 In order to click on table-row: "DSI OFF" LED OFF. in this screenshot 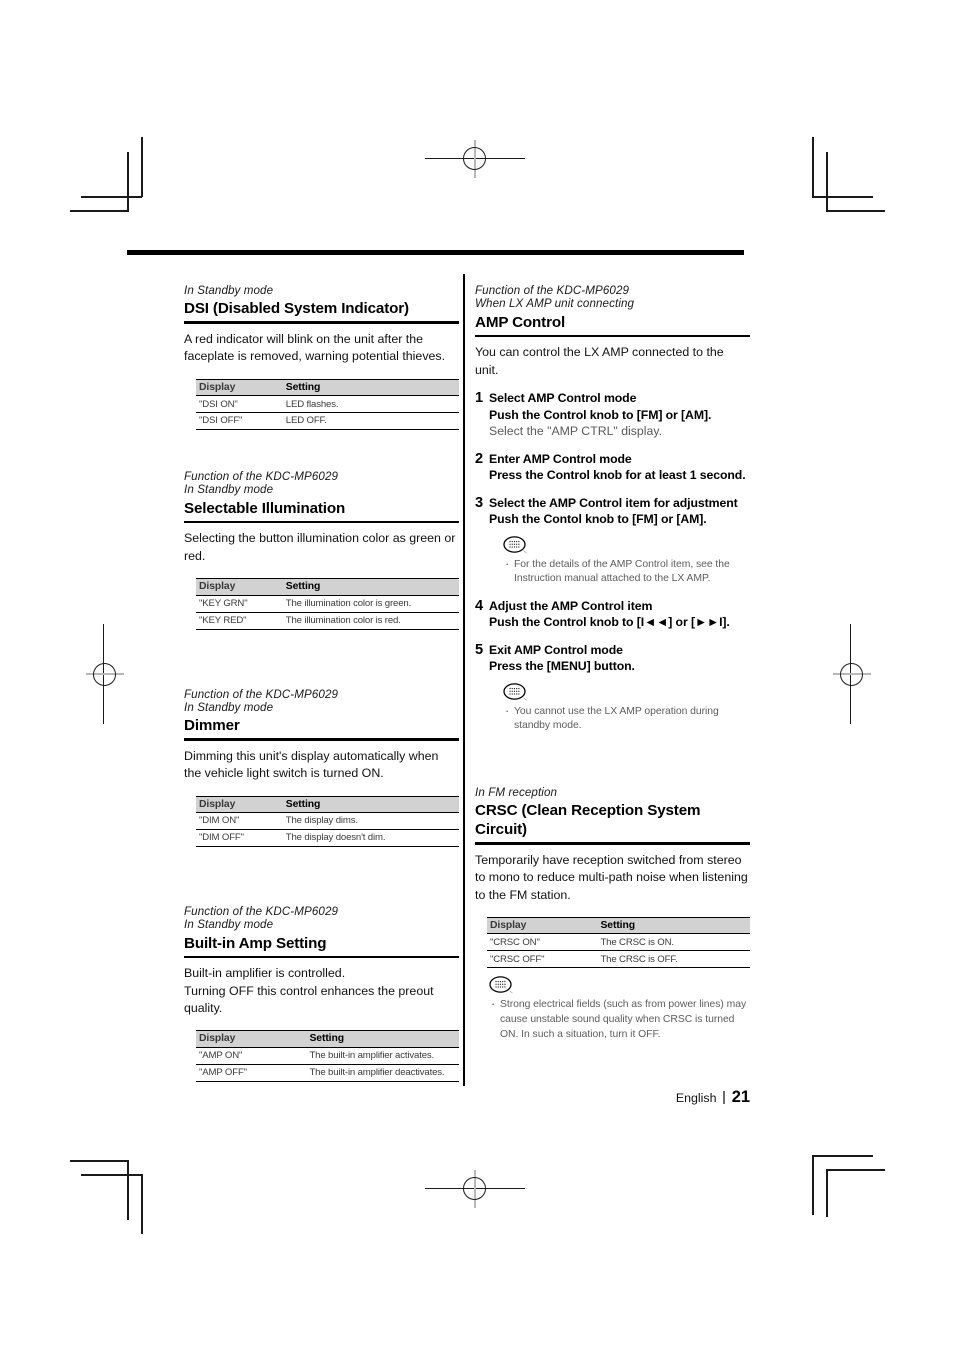, I will do `click(327, 421)`.